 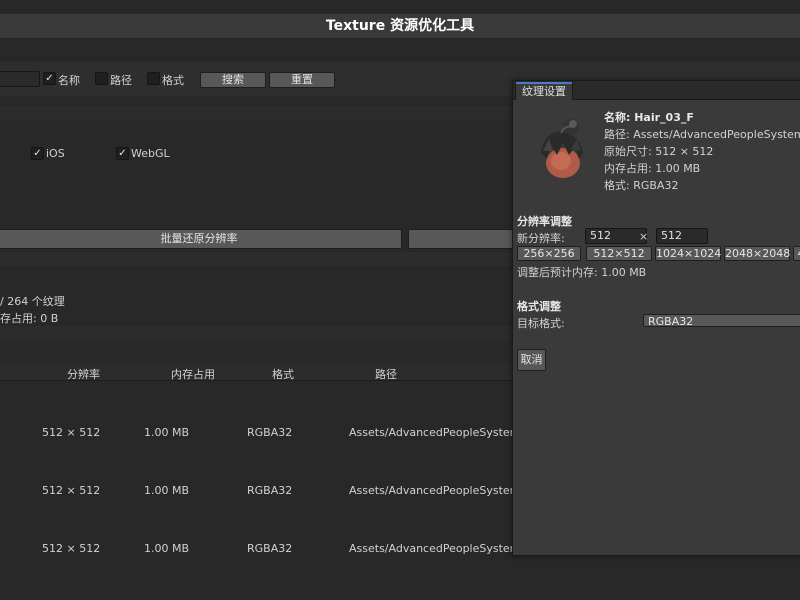 What do you see at coordinates (193, 374) in the screenshot?
I see `column-memory: 内存占用` at bounding box center [193, 374].